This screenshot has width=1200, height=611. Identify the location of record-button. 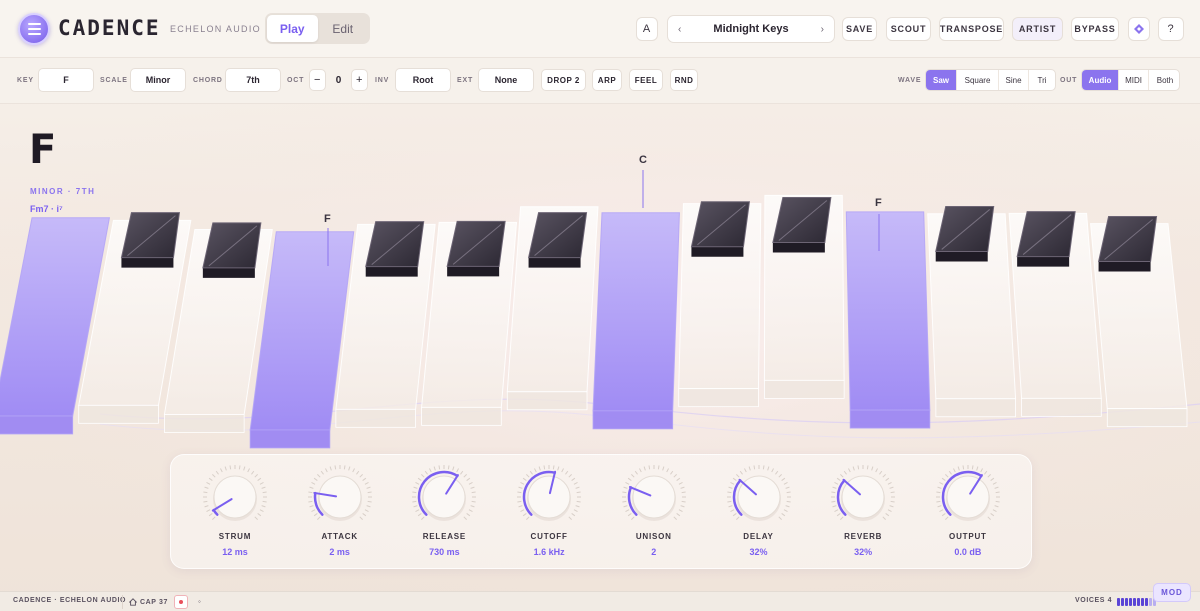
(181, 602).